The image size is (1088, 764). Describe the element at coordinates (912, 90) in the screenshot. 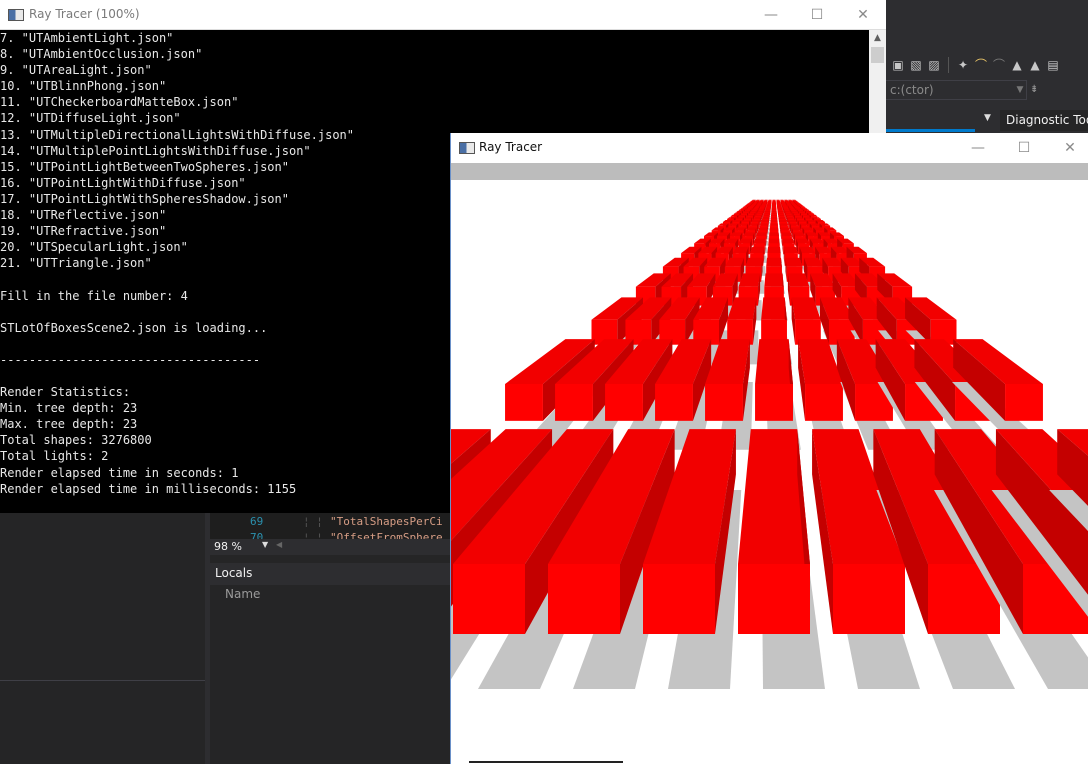

I see `member-dropdown-value: c:(ctor)` at that location.